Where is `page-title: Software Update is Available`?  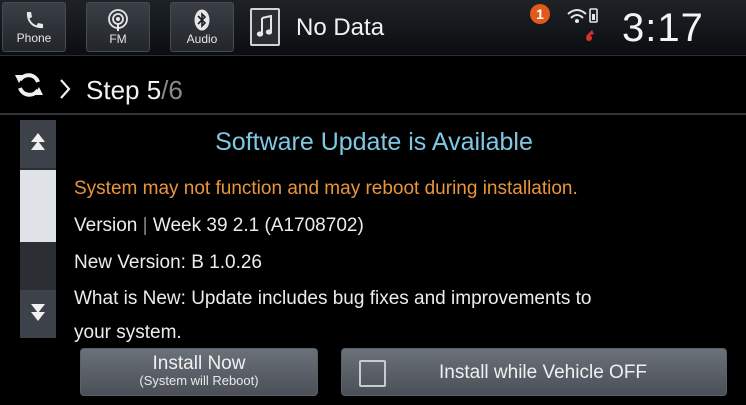 page-title: Software Update is Available is located at coordinates (374, 142).